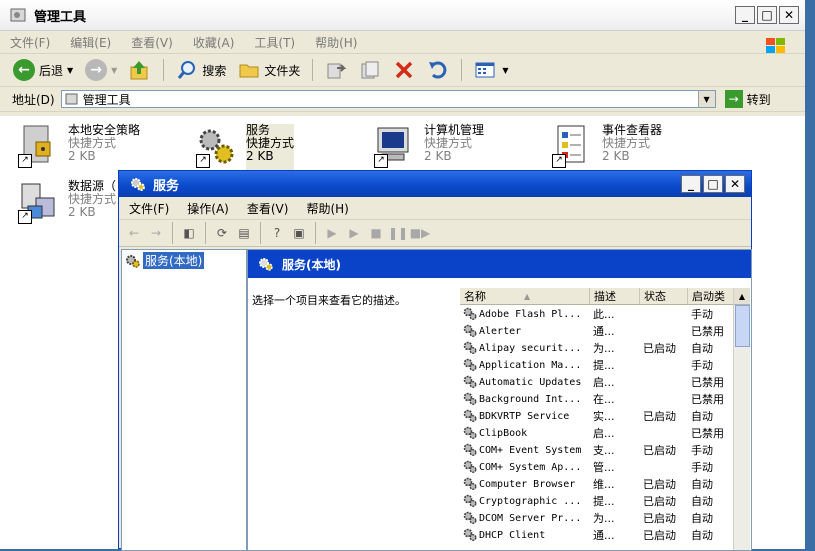 The image size is (815, 551). What do you see at coordinates (18, 15) in the screenshot?
I see `admin-tools-icon` at bounding box center [18, 15].